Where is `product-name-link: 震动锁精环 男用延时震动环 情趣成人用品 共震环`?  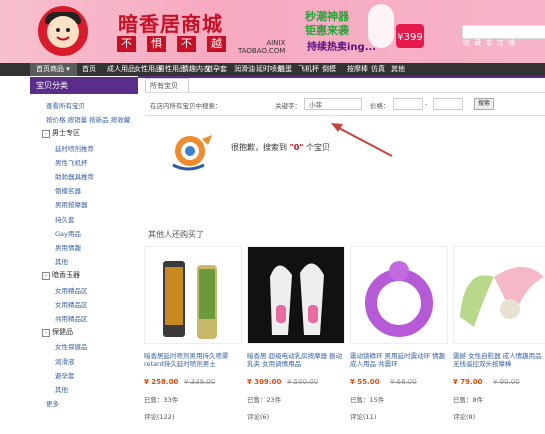
product-name-link: 震动锁精环 男用延时震动环 情趣成人用品 共震环 is located at coordinates (398, 360).